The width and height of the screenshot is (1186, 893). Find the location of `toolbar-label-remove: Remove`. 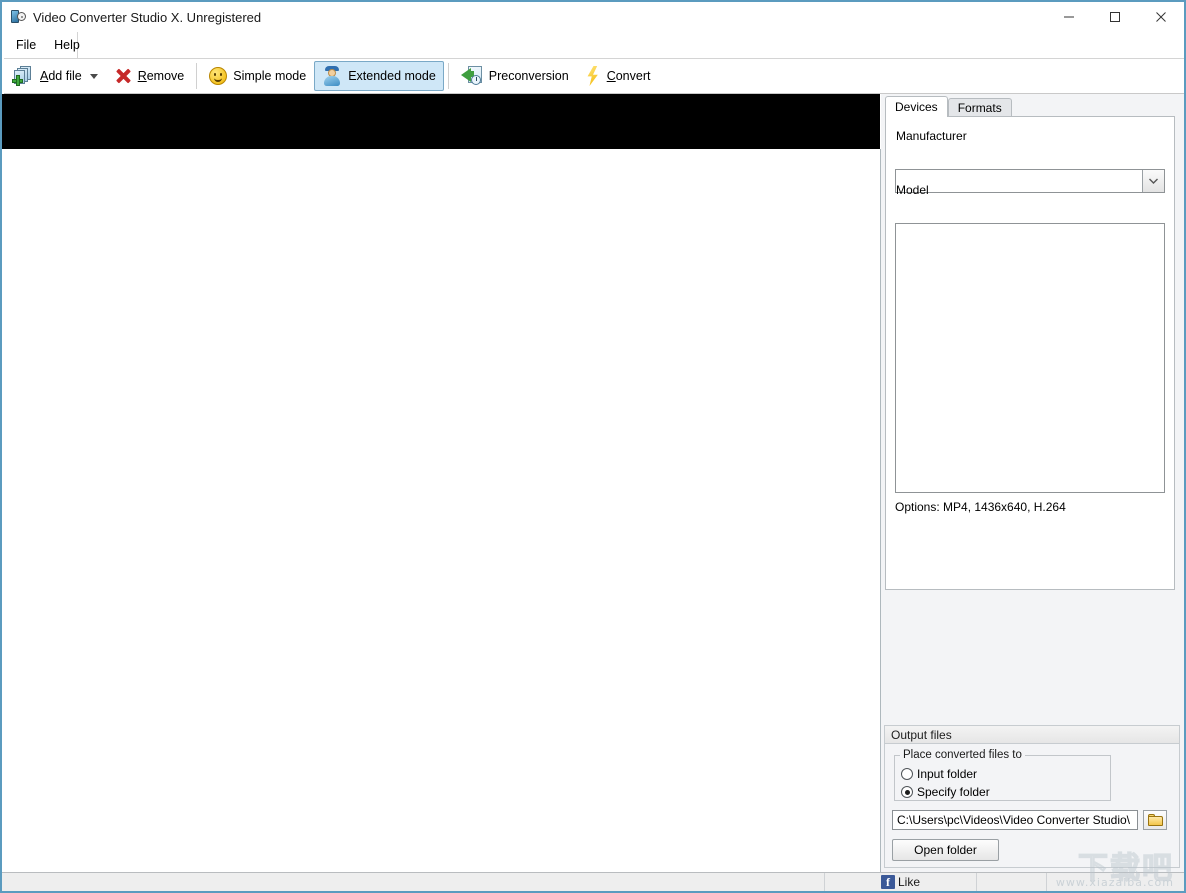

toolbar-label-remove: Remove is located at coordinates (161, 76).